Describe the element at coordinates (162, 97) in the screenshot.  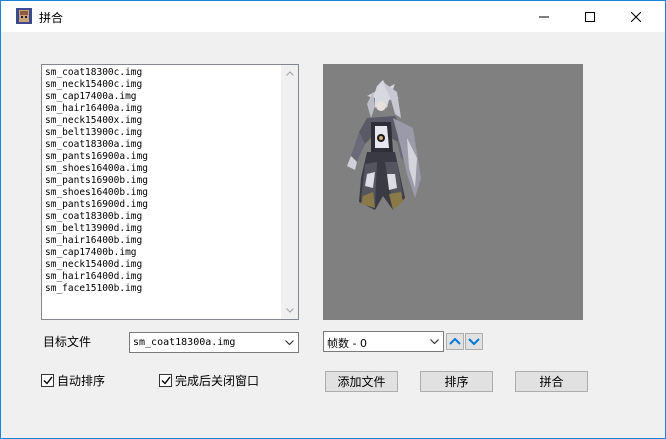
I see `list-item: sm_cap17400a.img` at that location.